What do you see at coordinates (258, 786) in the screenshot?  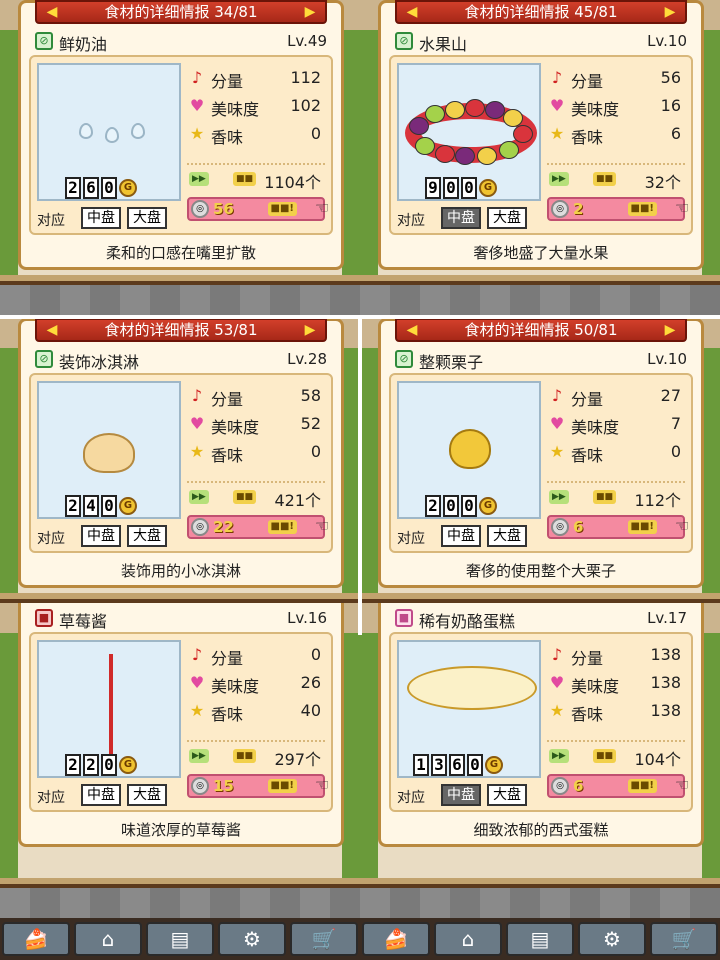 I see `upgrade-medal-bar: ◎ 15 ■■! ☜` at bounding box center [258, 786].